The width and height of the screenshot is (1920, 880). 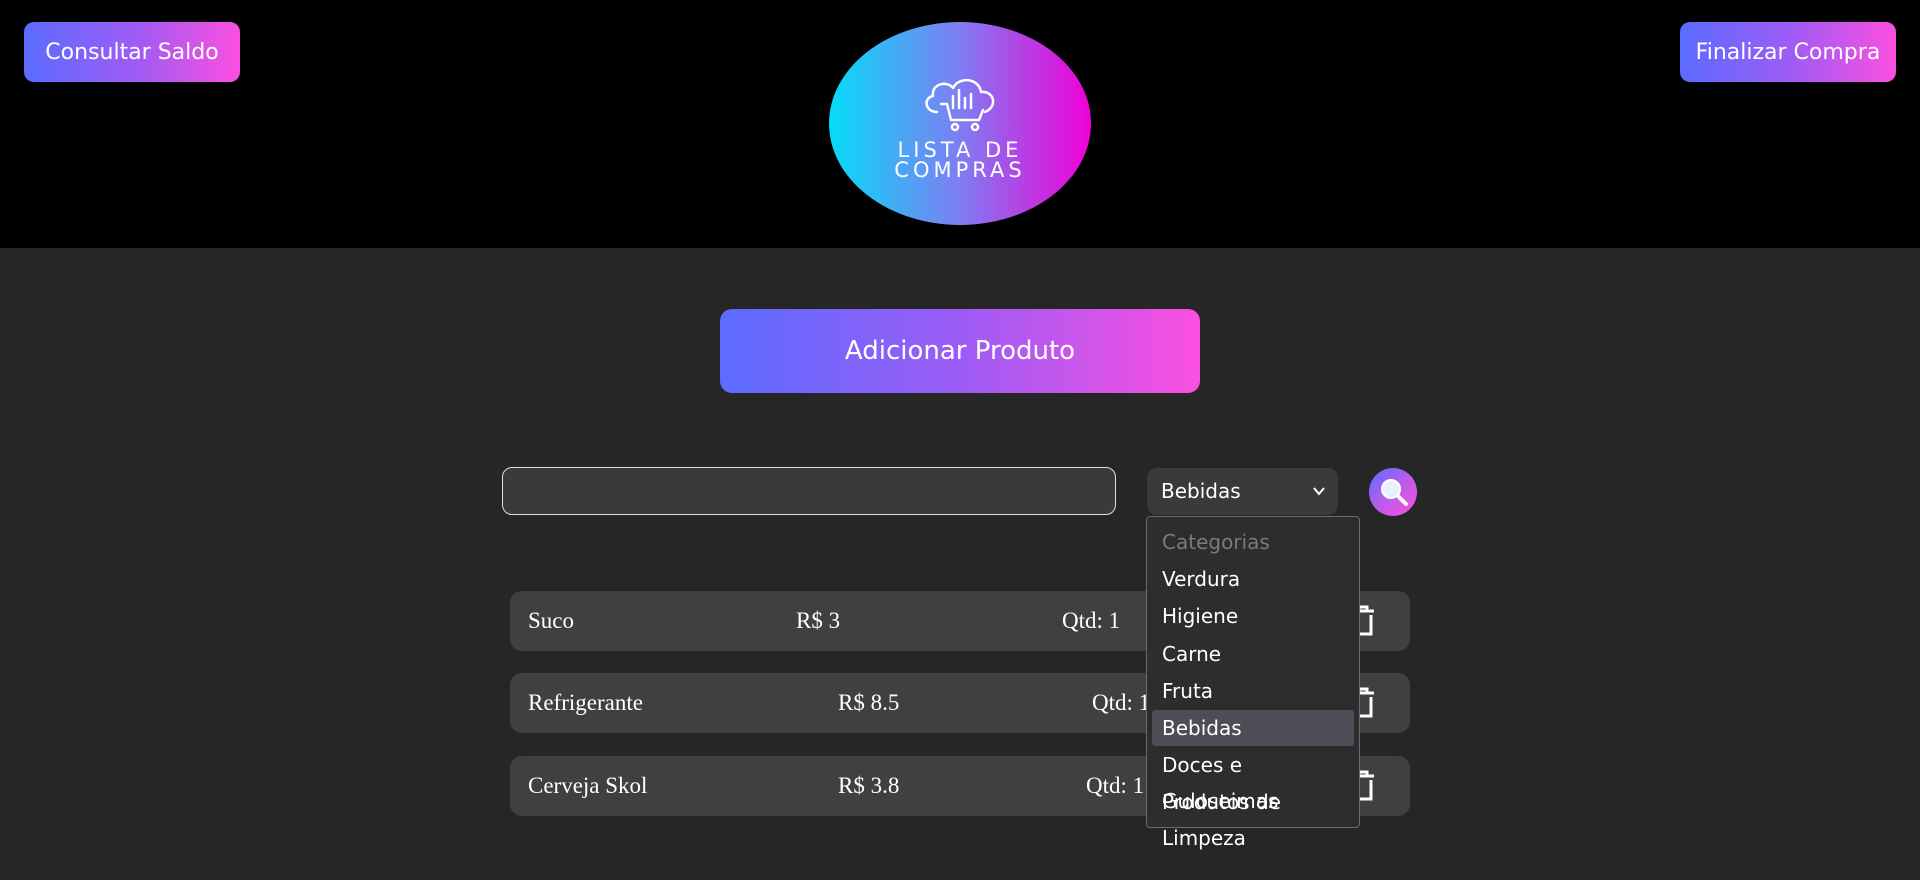 I want to click on logo: LISTA DE COMPRAS, so click(x=960, y=123).